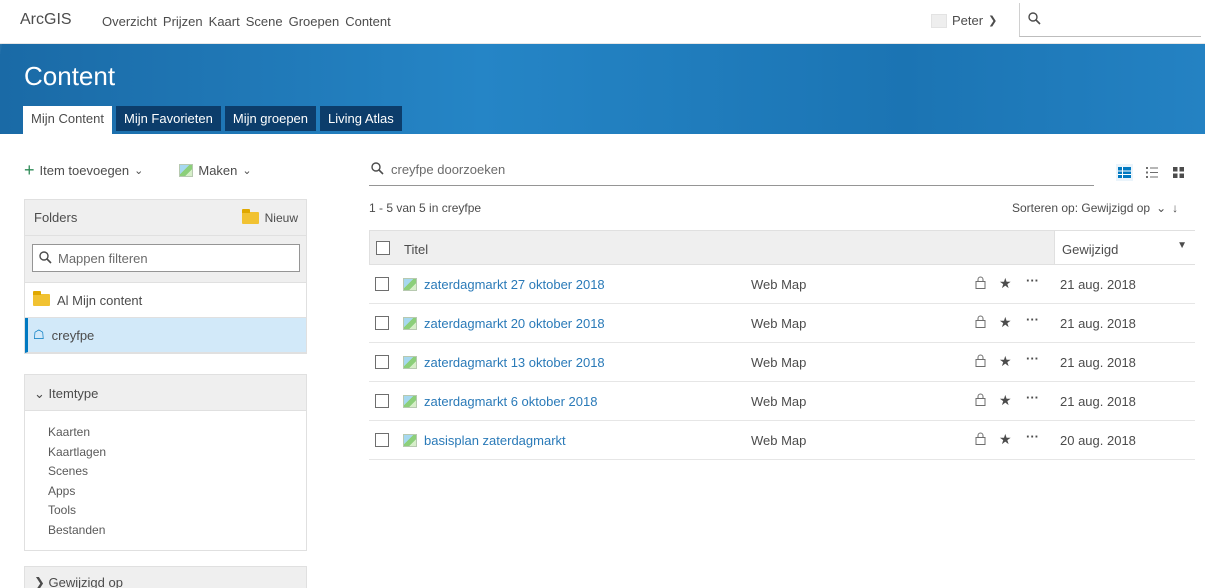 The width and height of the screenshot is (1205, 588). What do you see at coordinates (514, 362) in the screenshot?
I see `item-title-link: zaterdagmarkt 13 oktober 2018` at bounding box center [514, 362].